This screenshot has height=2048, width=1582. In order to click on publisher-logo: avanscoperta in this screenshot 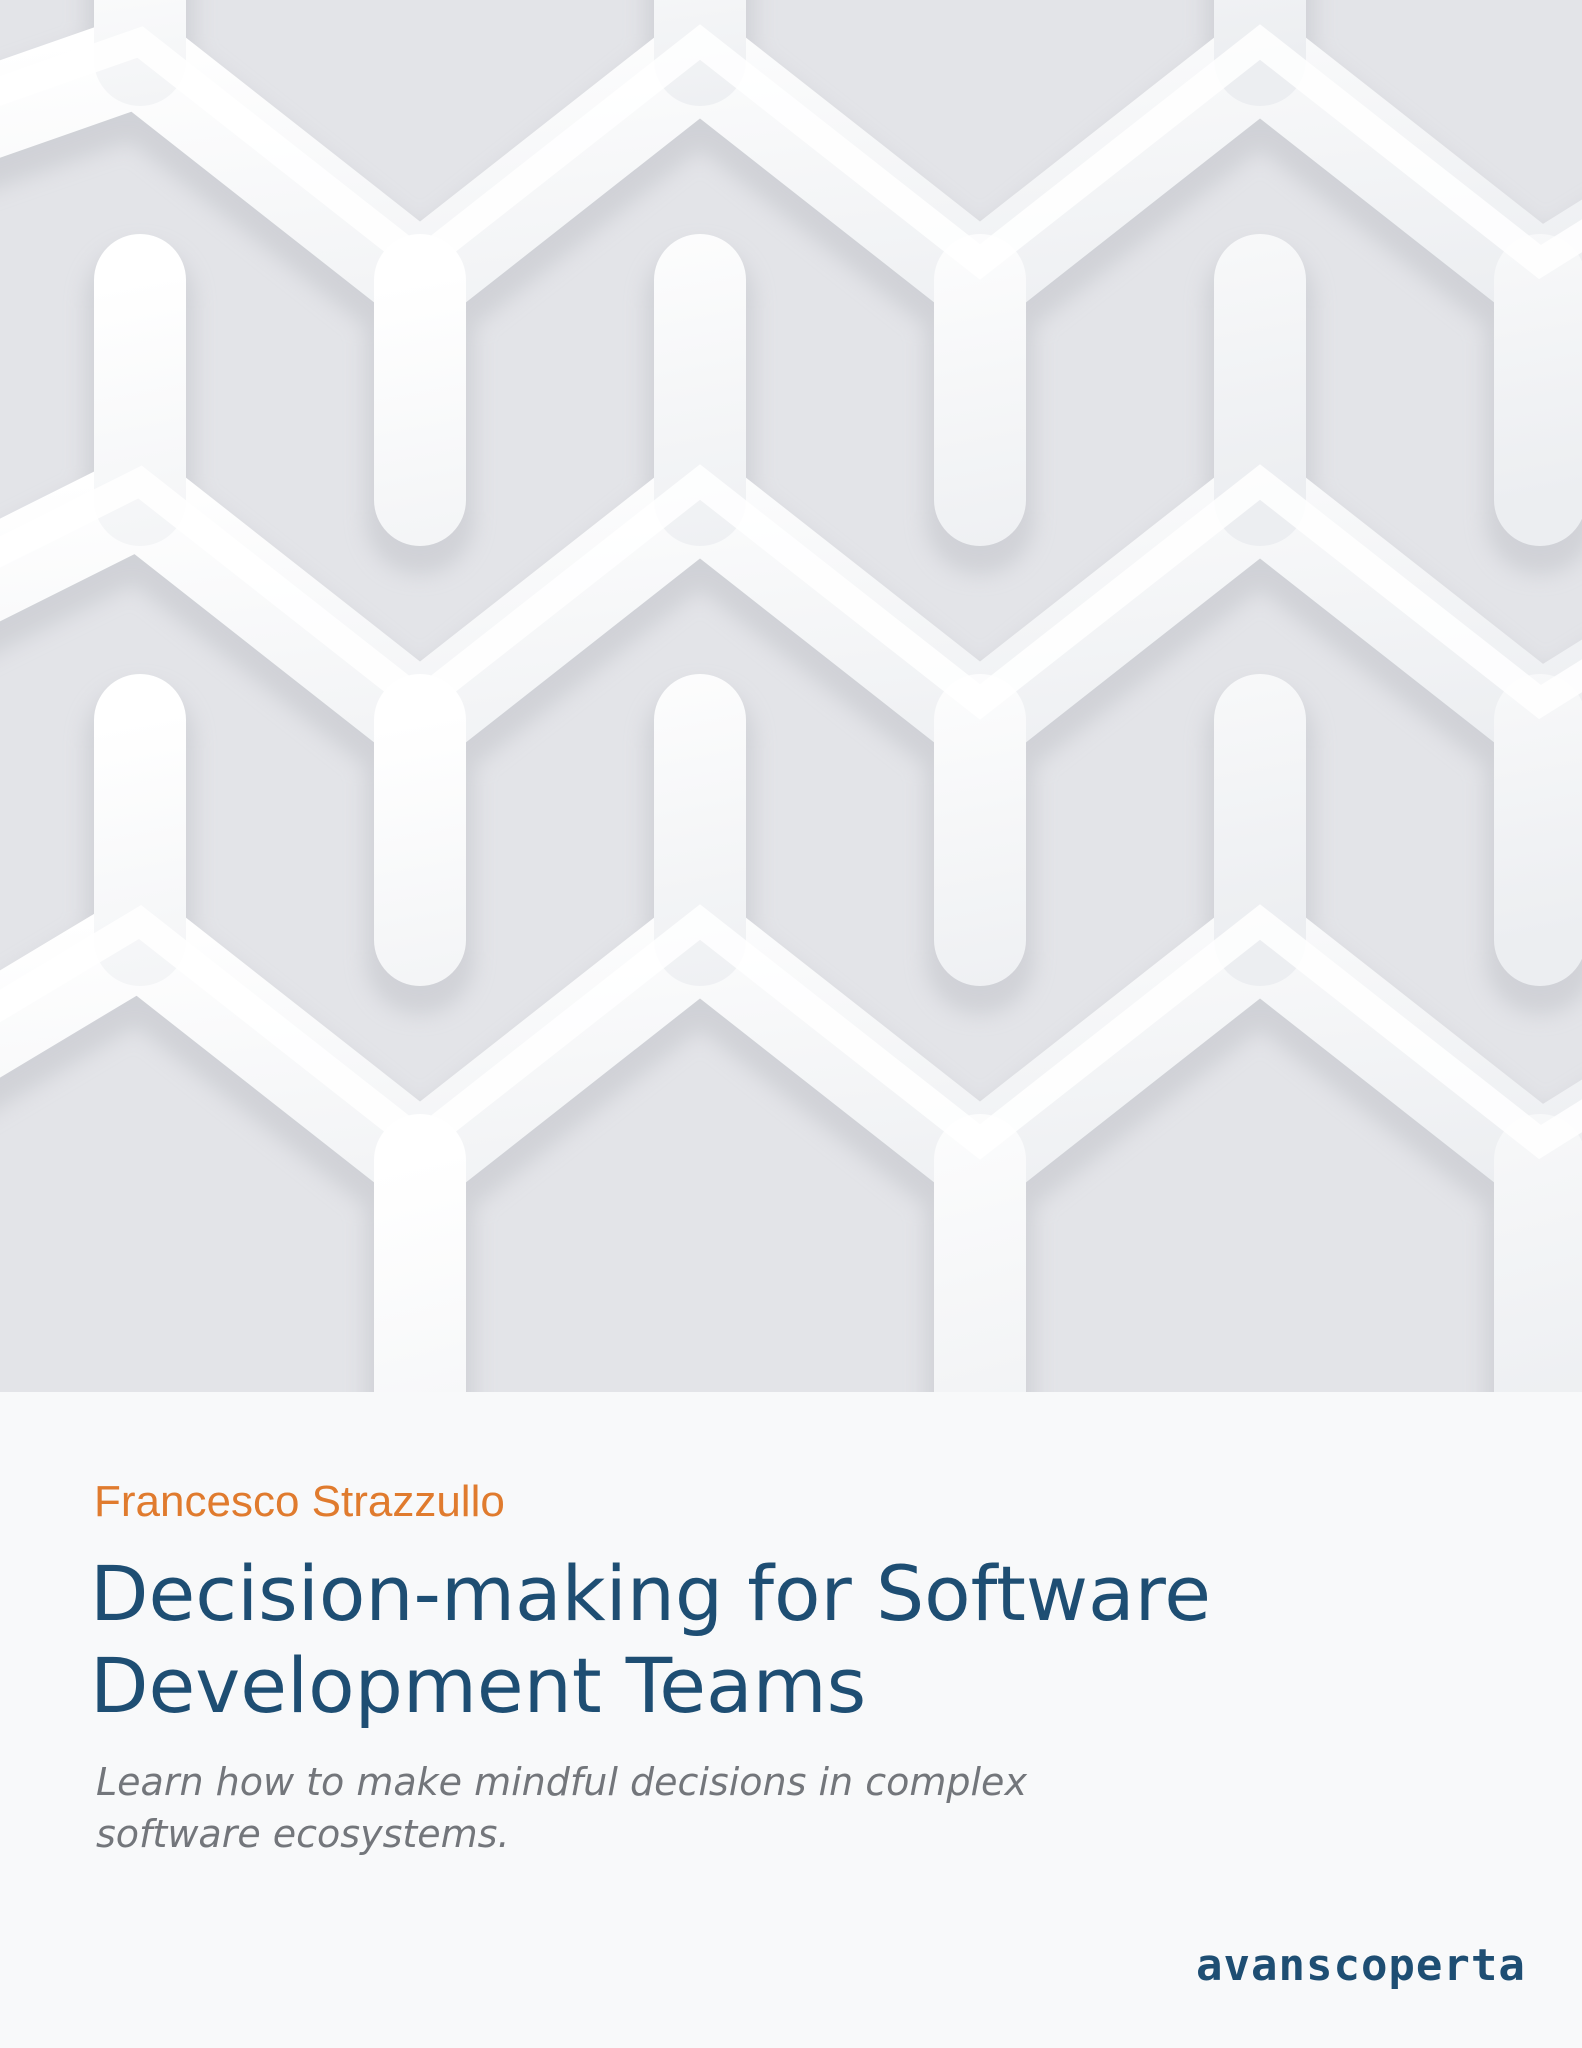, I will do `click(1361, 1965)`.